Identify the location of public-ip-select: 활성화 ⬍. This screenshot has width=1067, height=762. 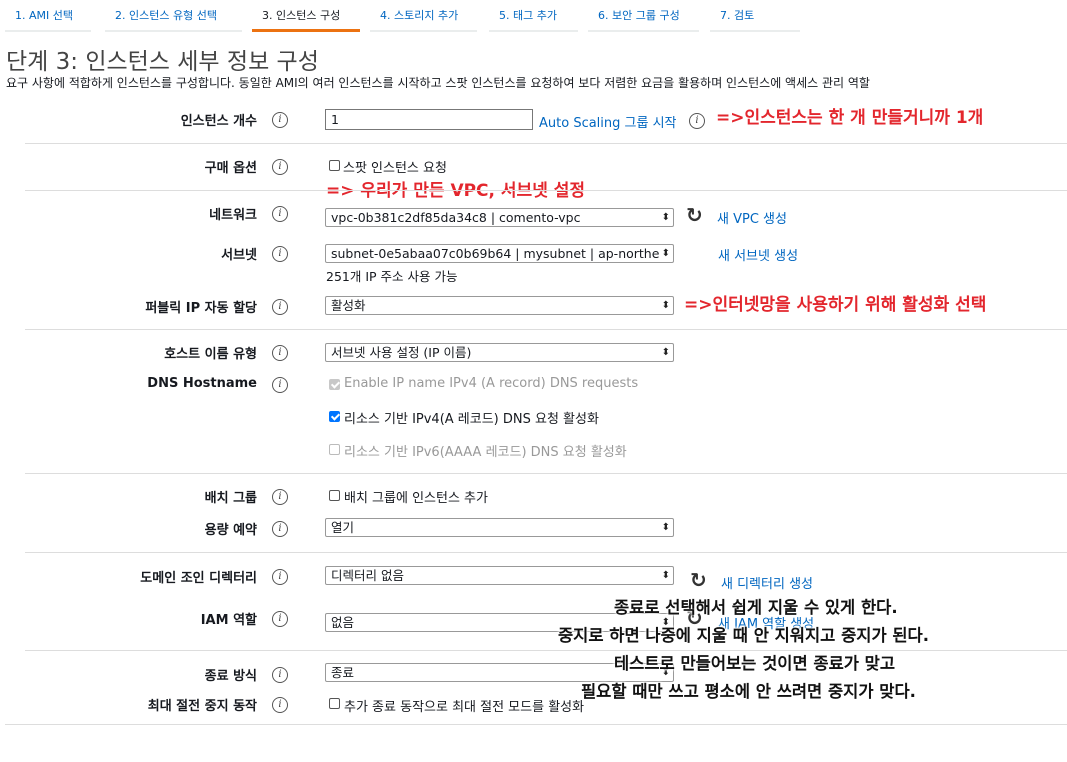
(499, 305).